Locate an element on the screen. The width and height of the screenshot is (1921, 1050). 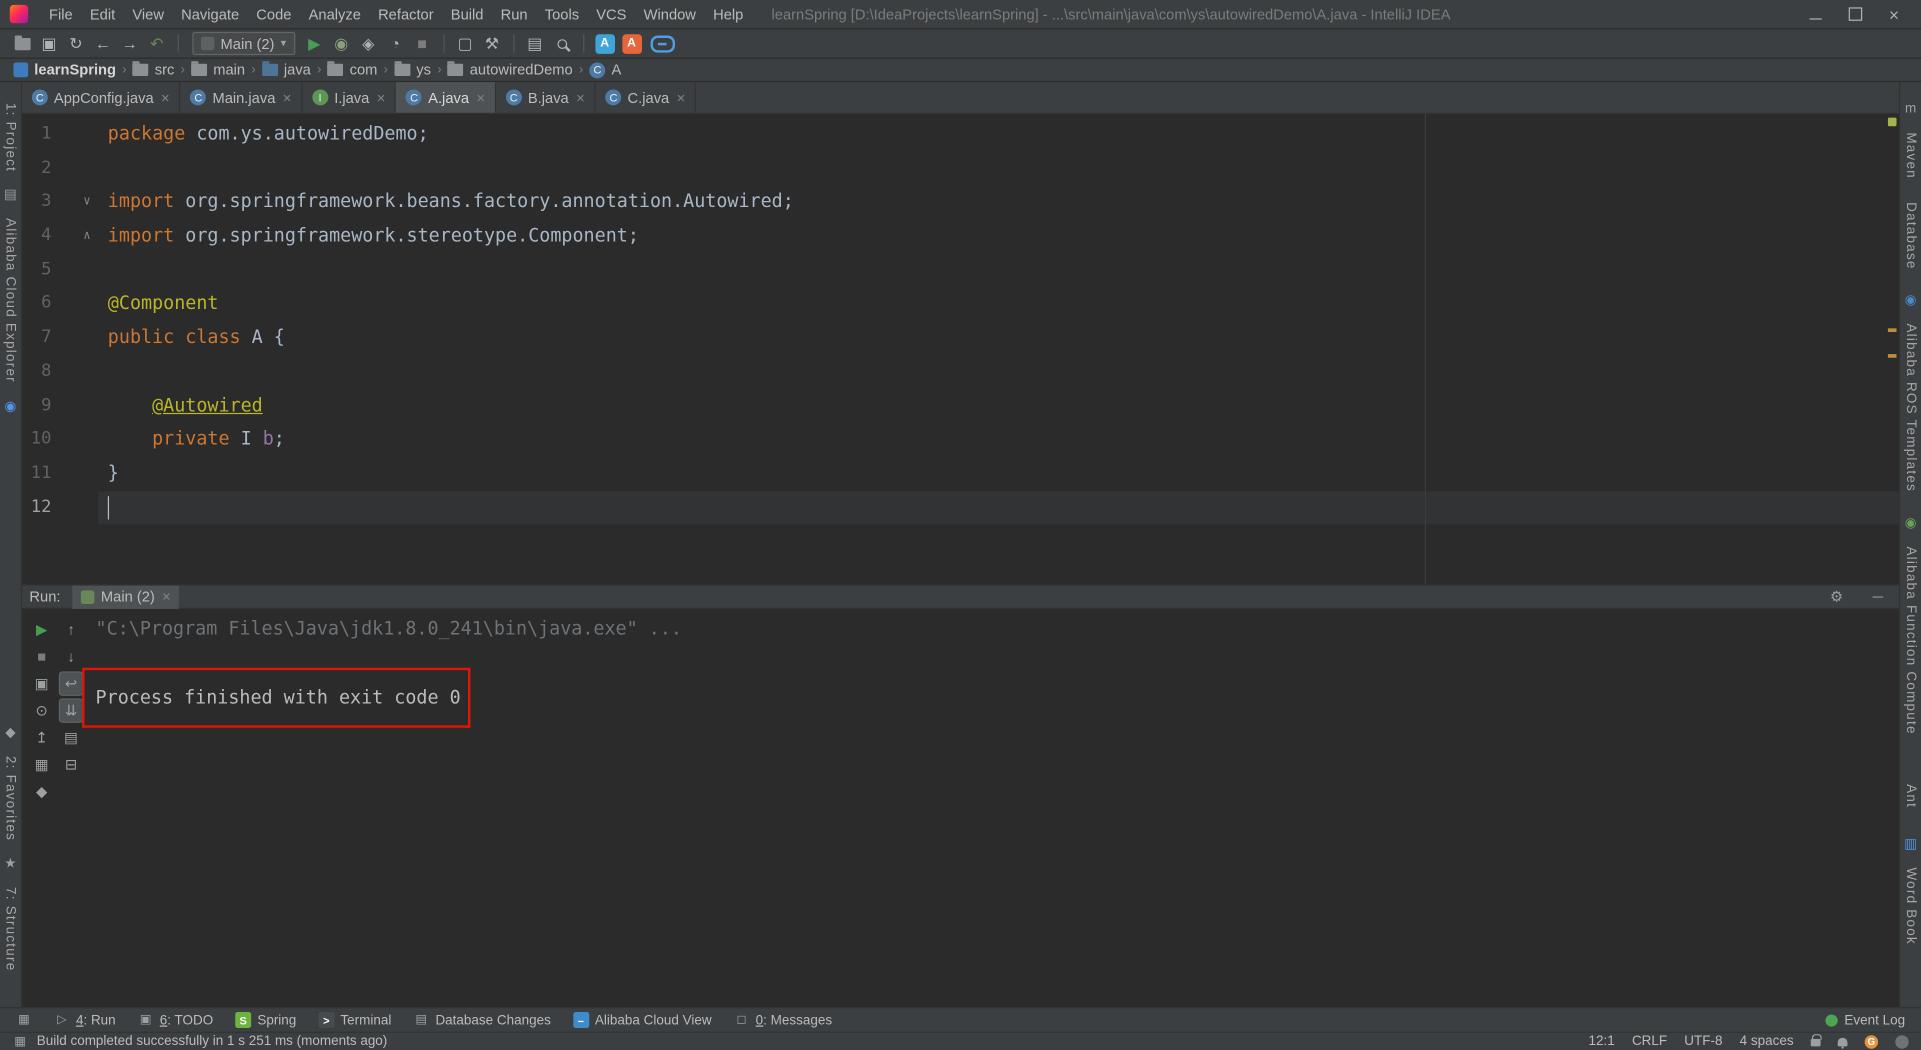
tab-i-java: I I.java × is located at coordinates (349, 97).